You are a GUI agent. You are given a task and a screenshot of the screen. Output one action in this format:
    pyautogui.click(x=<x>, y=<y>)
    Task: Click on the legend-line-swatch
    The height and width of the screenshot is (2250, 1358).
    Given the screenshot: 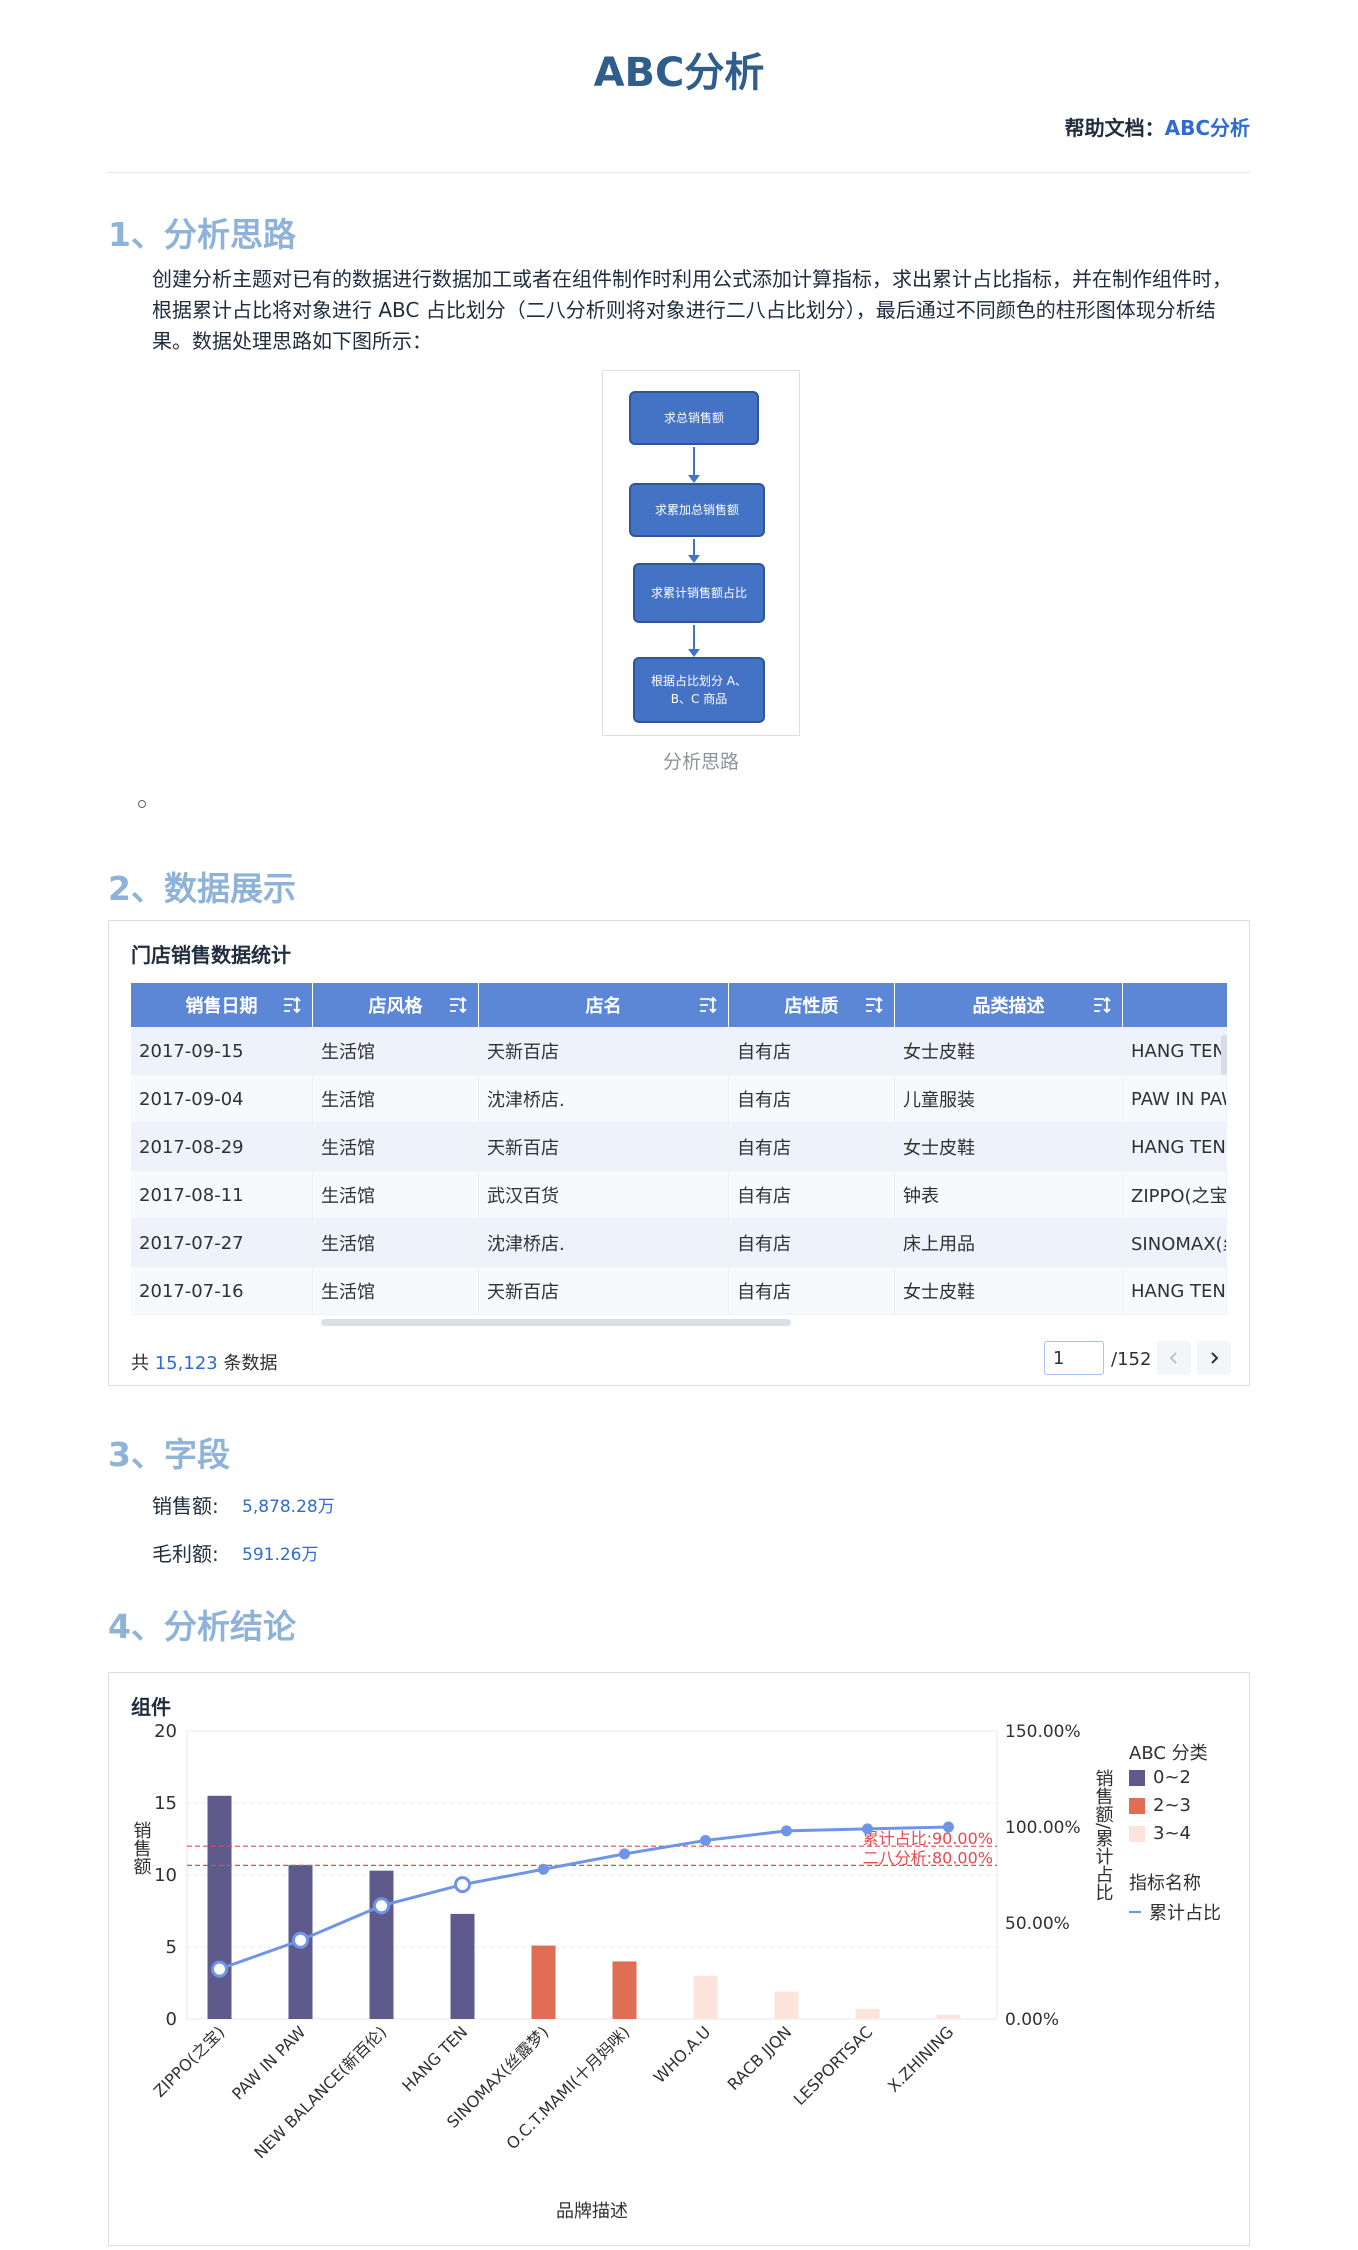 What is the action you would take?
    pyautogui.click(x=1135, y=1912)
    